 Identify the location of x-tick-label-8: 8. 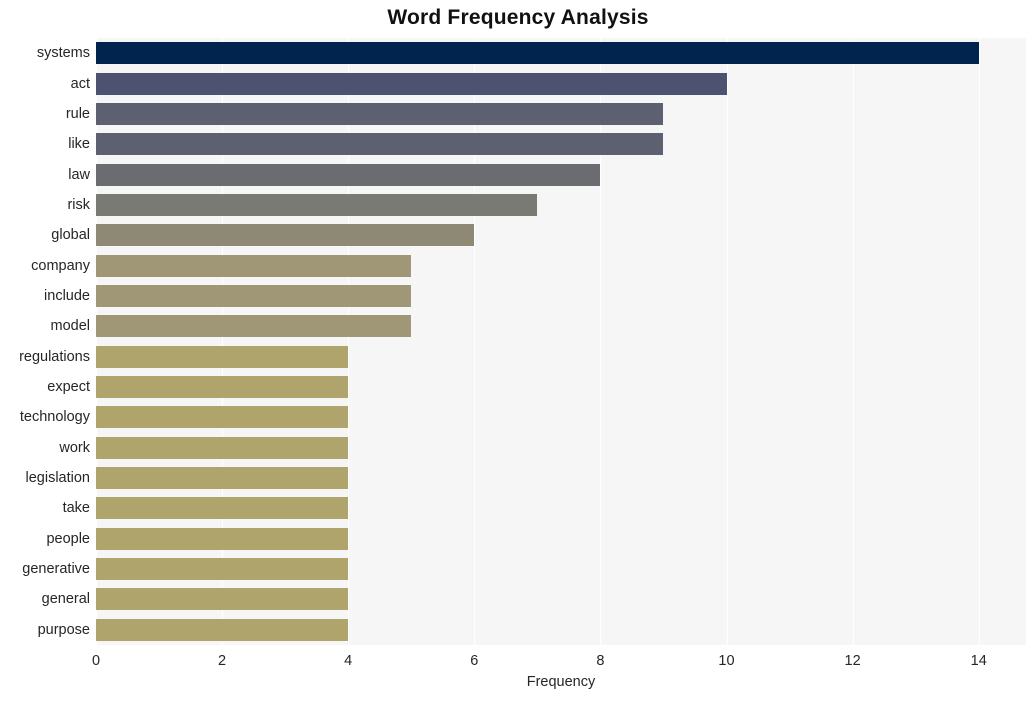
(600, 661).